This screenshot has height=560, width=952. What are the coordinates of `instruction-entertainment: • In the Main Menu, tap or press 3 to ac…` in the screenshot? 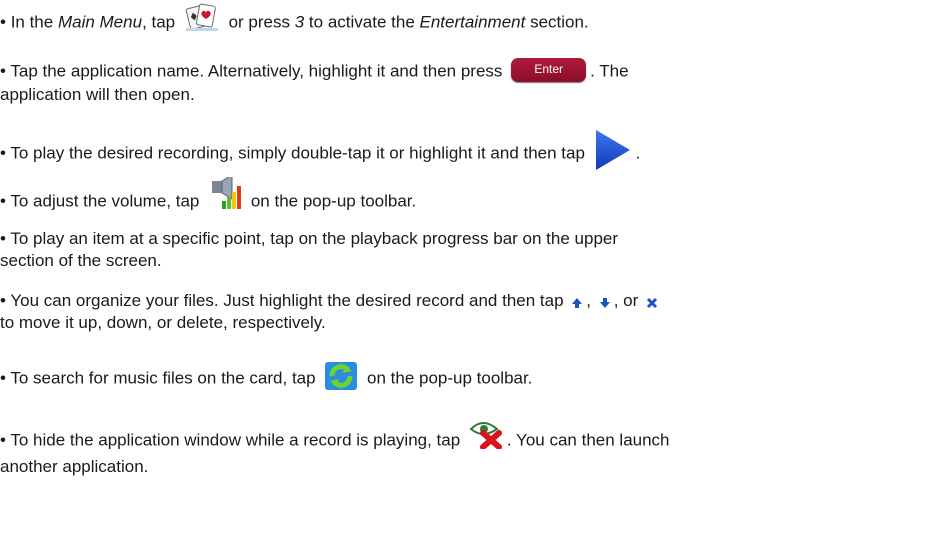 It's located at (475, 20).